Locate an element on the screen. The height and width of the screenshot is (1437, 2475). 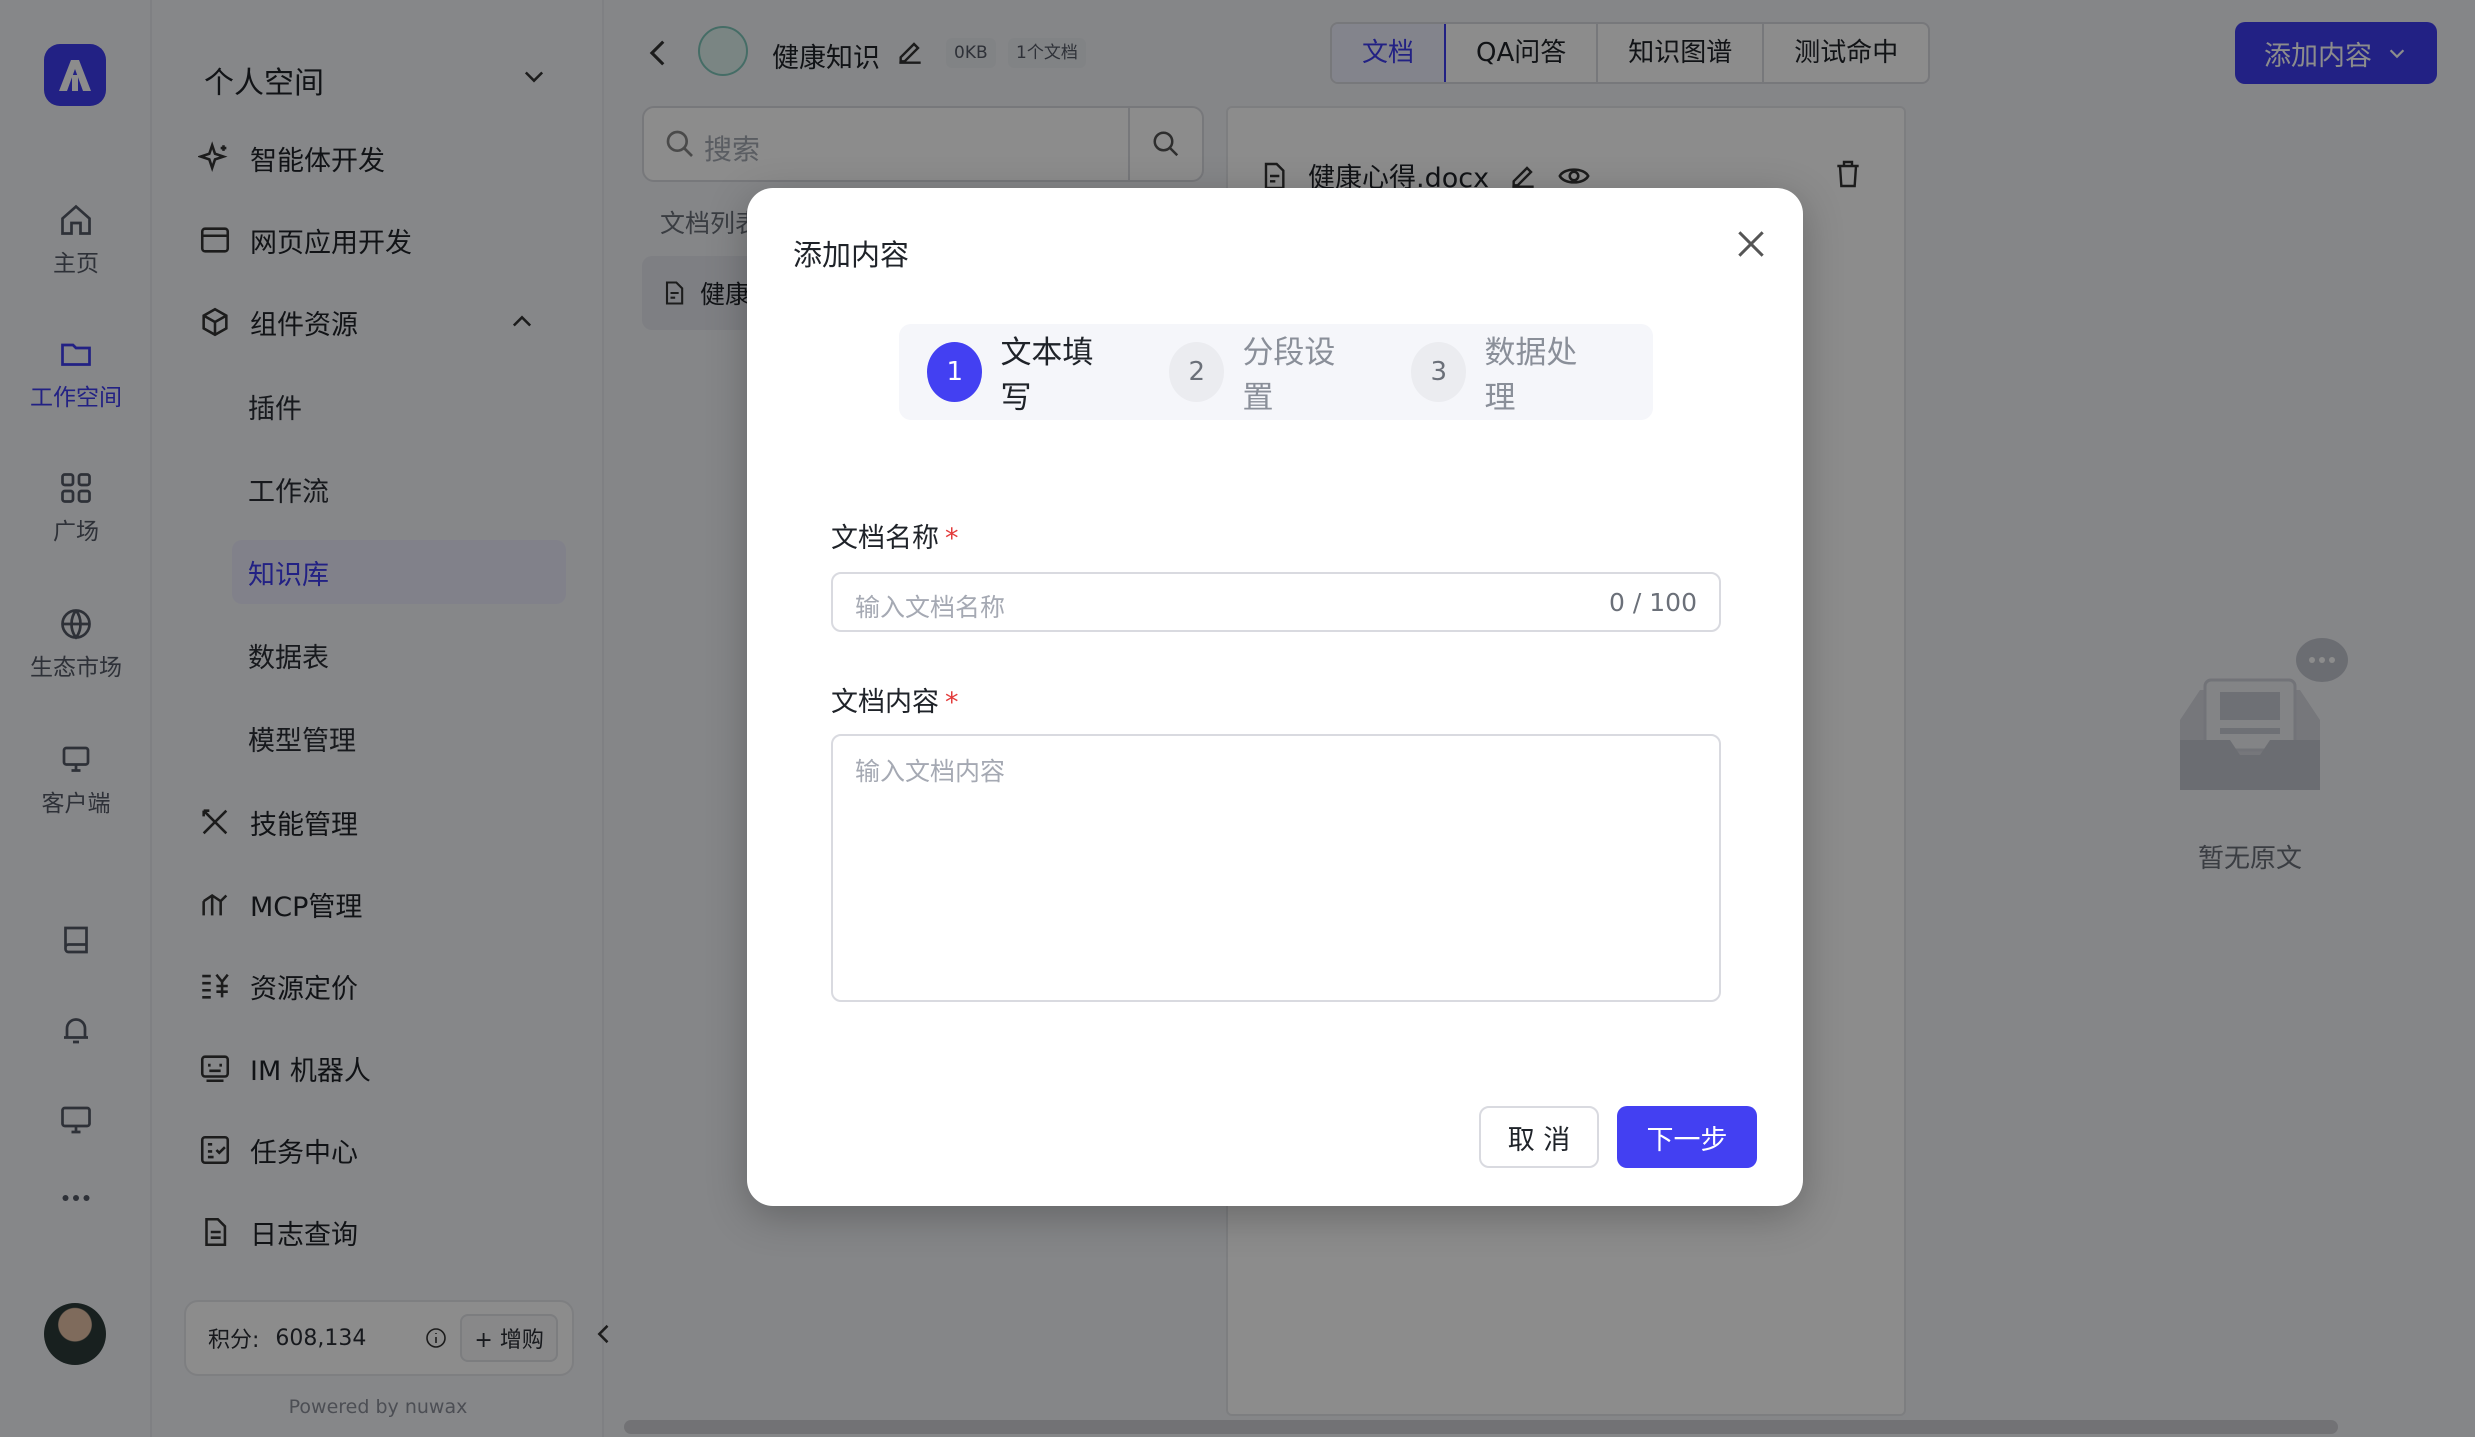
step-number: 1 is located at coordinates (955, 372).